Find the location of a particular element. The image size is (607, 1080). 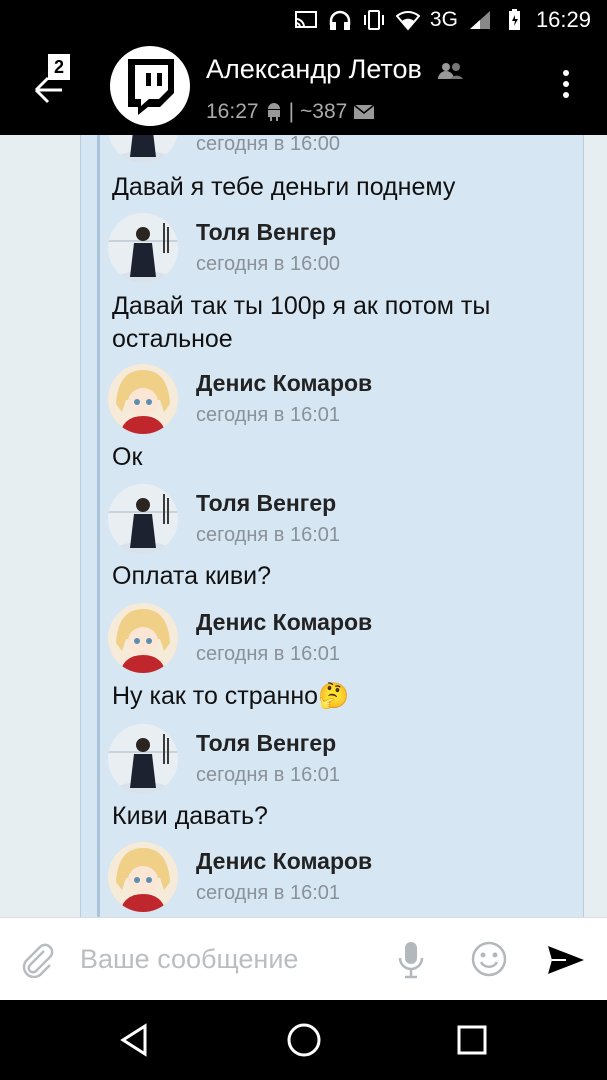

nav-back-icon is located at coordinates (135, 1040).